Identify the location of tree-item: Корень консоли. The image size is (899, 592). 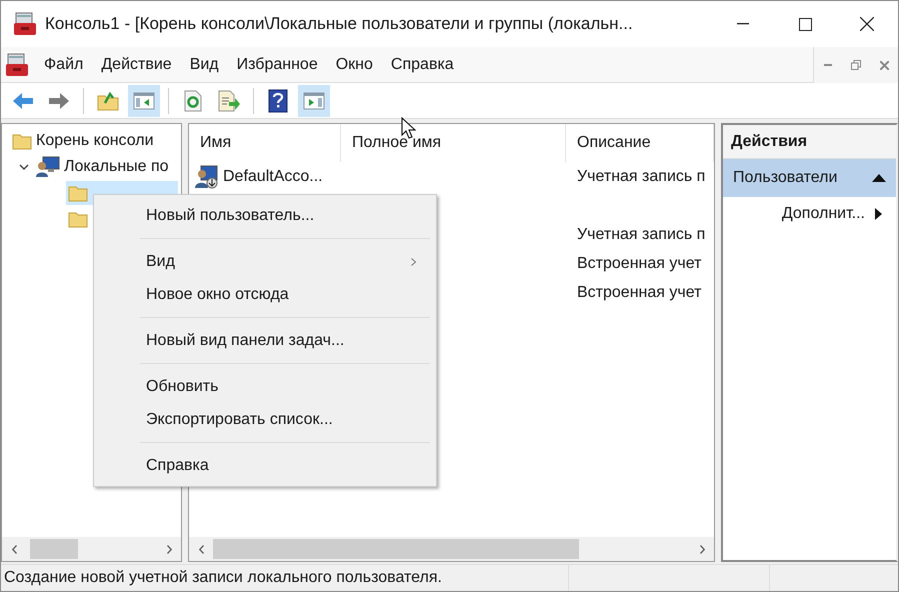
(82, 141).